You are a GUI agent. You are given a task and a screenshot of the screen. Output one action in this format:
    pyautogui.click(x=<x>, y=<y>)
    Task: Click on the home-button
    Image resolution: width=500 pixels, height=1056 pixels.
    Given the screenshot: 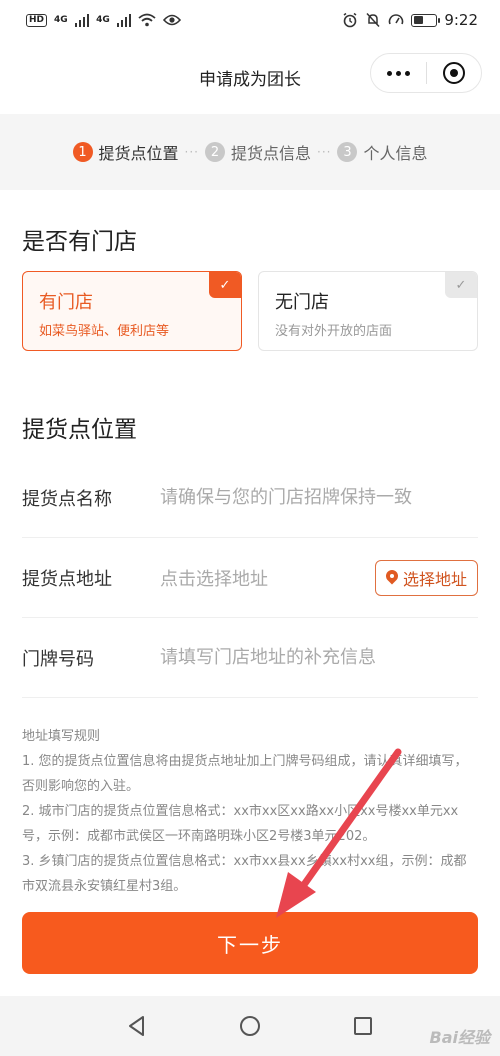 What is the action you would take?
    pyautogui.click(x=250, y=1026)
    